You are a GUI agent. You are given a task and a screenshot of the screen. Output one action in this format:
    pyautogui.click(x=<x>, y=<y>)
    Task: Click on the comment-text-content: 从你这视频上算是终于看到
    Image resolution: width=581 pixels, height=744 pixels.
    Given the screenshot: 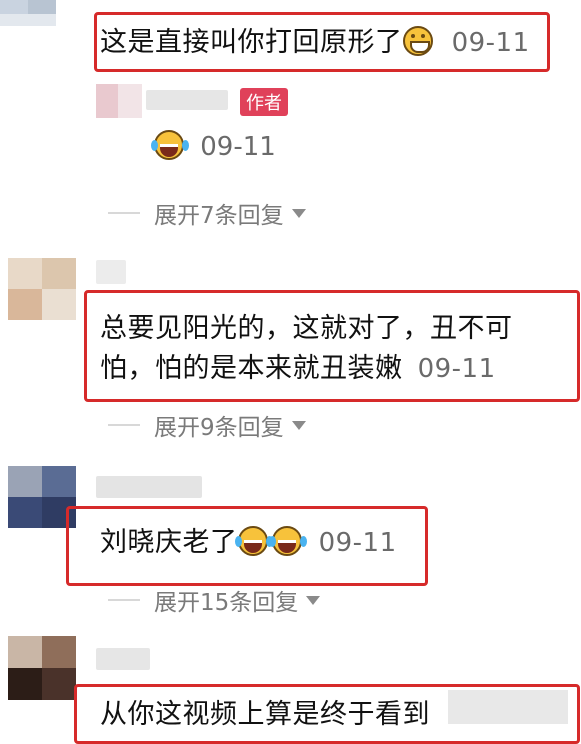 What is the action you would take?
    pyautogui.click(x=265, y=714)
    